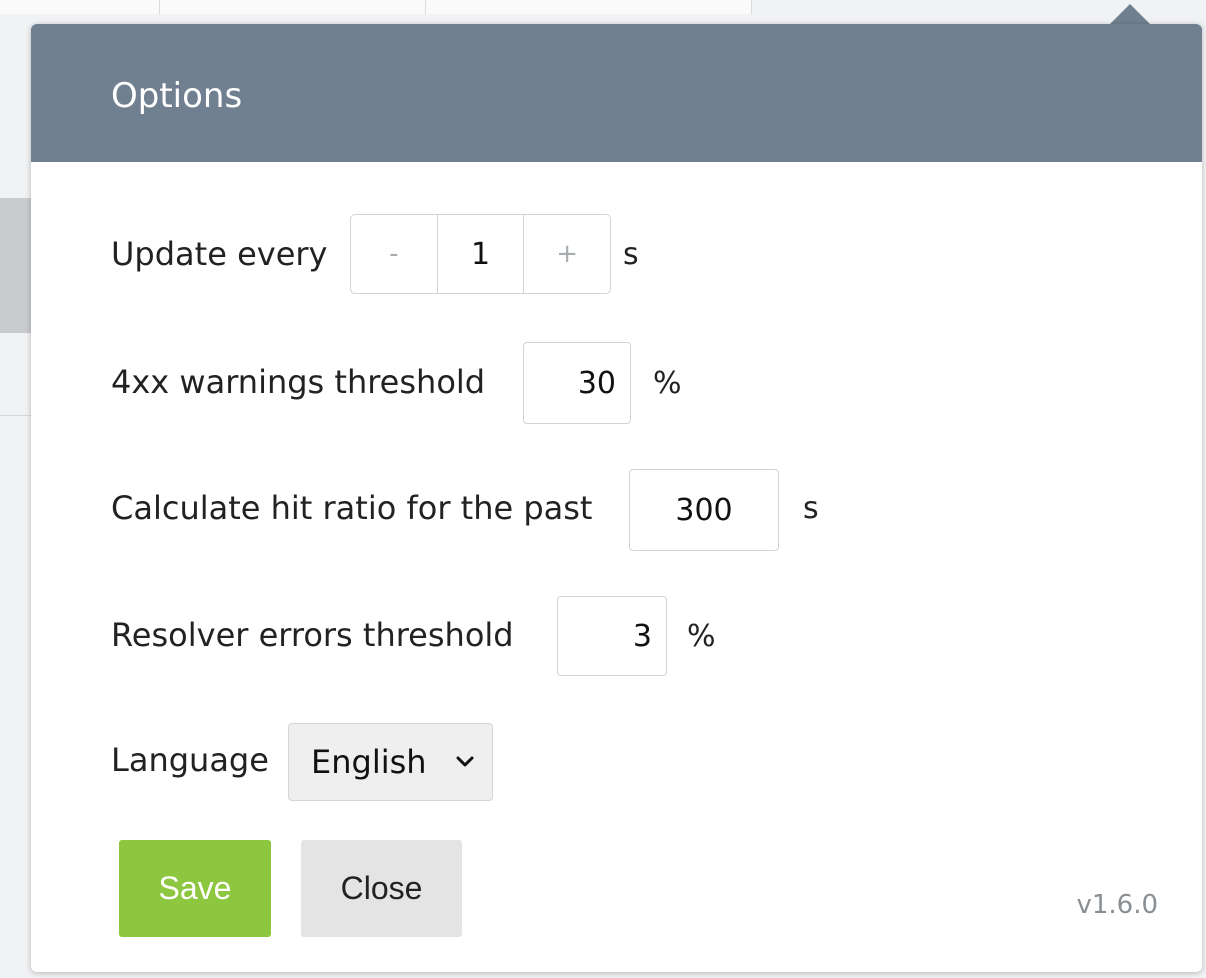 Image resolution: width=1206 pixels, height=978 pixels. I want to click on increment-button: +, so click(567, 254).